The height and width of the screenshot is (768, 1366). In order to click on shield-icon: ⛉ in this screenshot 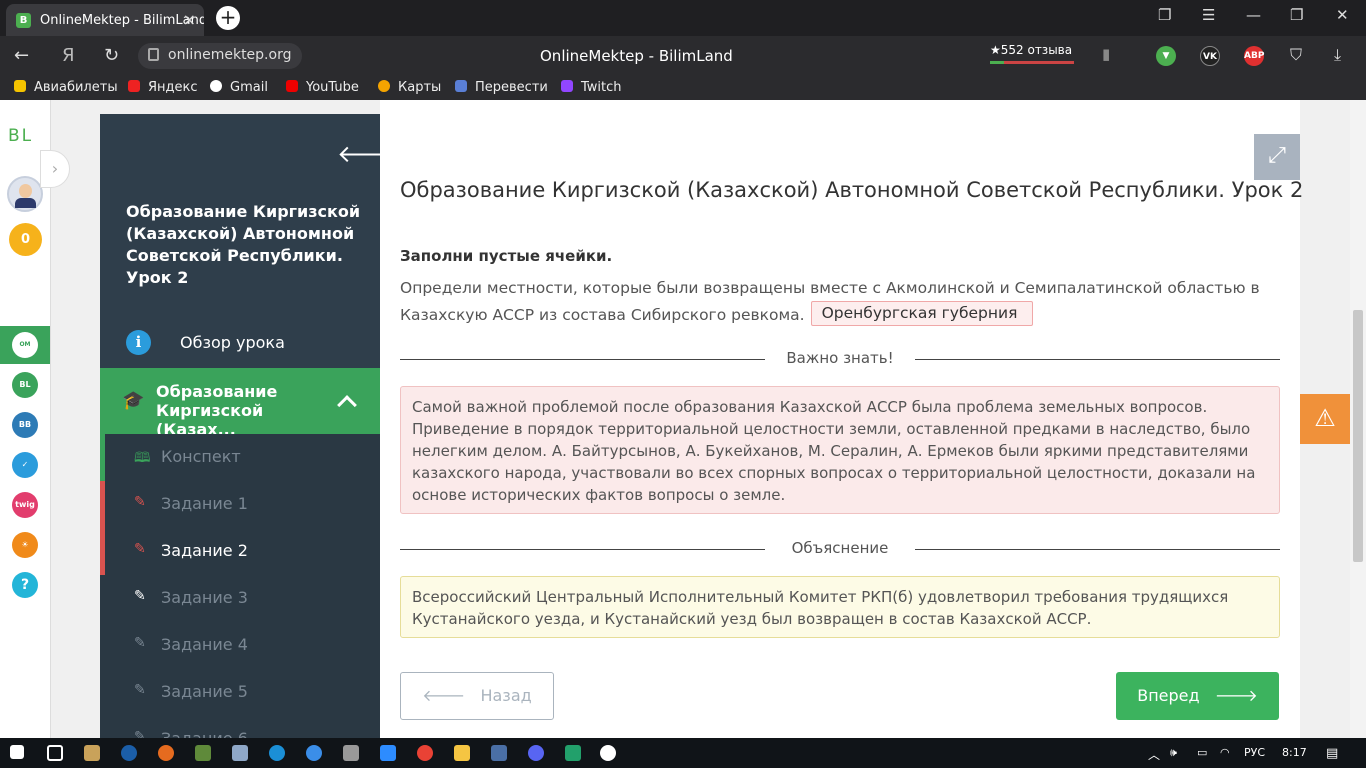, I will do `click(1296, 55)`.